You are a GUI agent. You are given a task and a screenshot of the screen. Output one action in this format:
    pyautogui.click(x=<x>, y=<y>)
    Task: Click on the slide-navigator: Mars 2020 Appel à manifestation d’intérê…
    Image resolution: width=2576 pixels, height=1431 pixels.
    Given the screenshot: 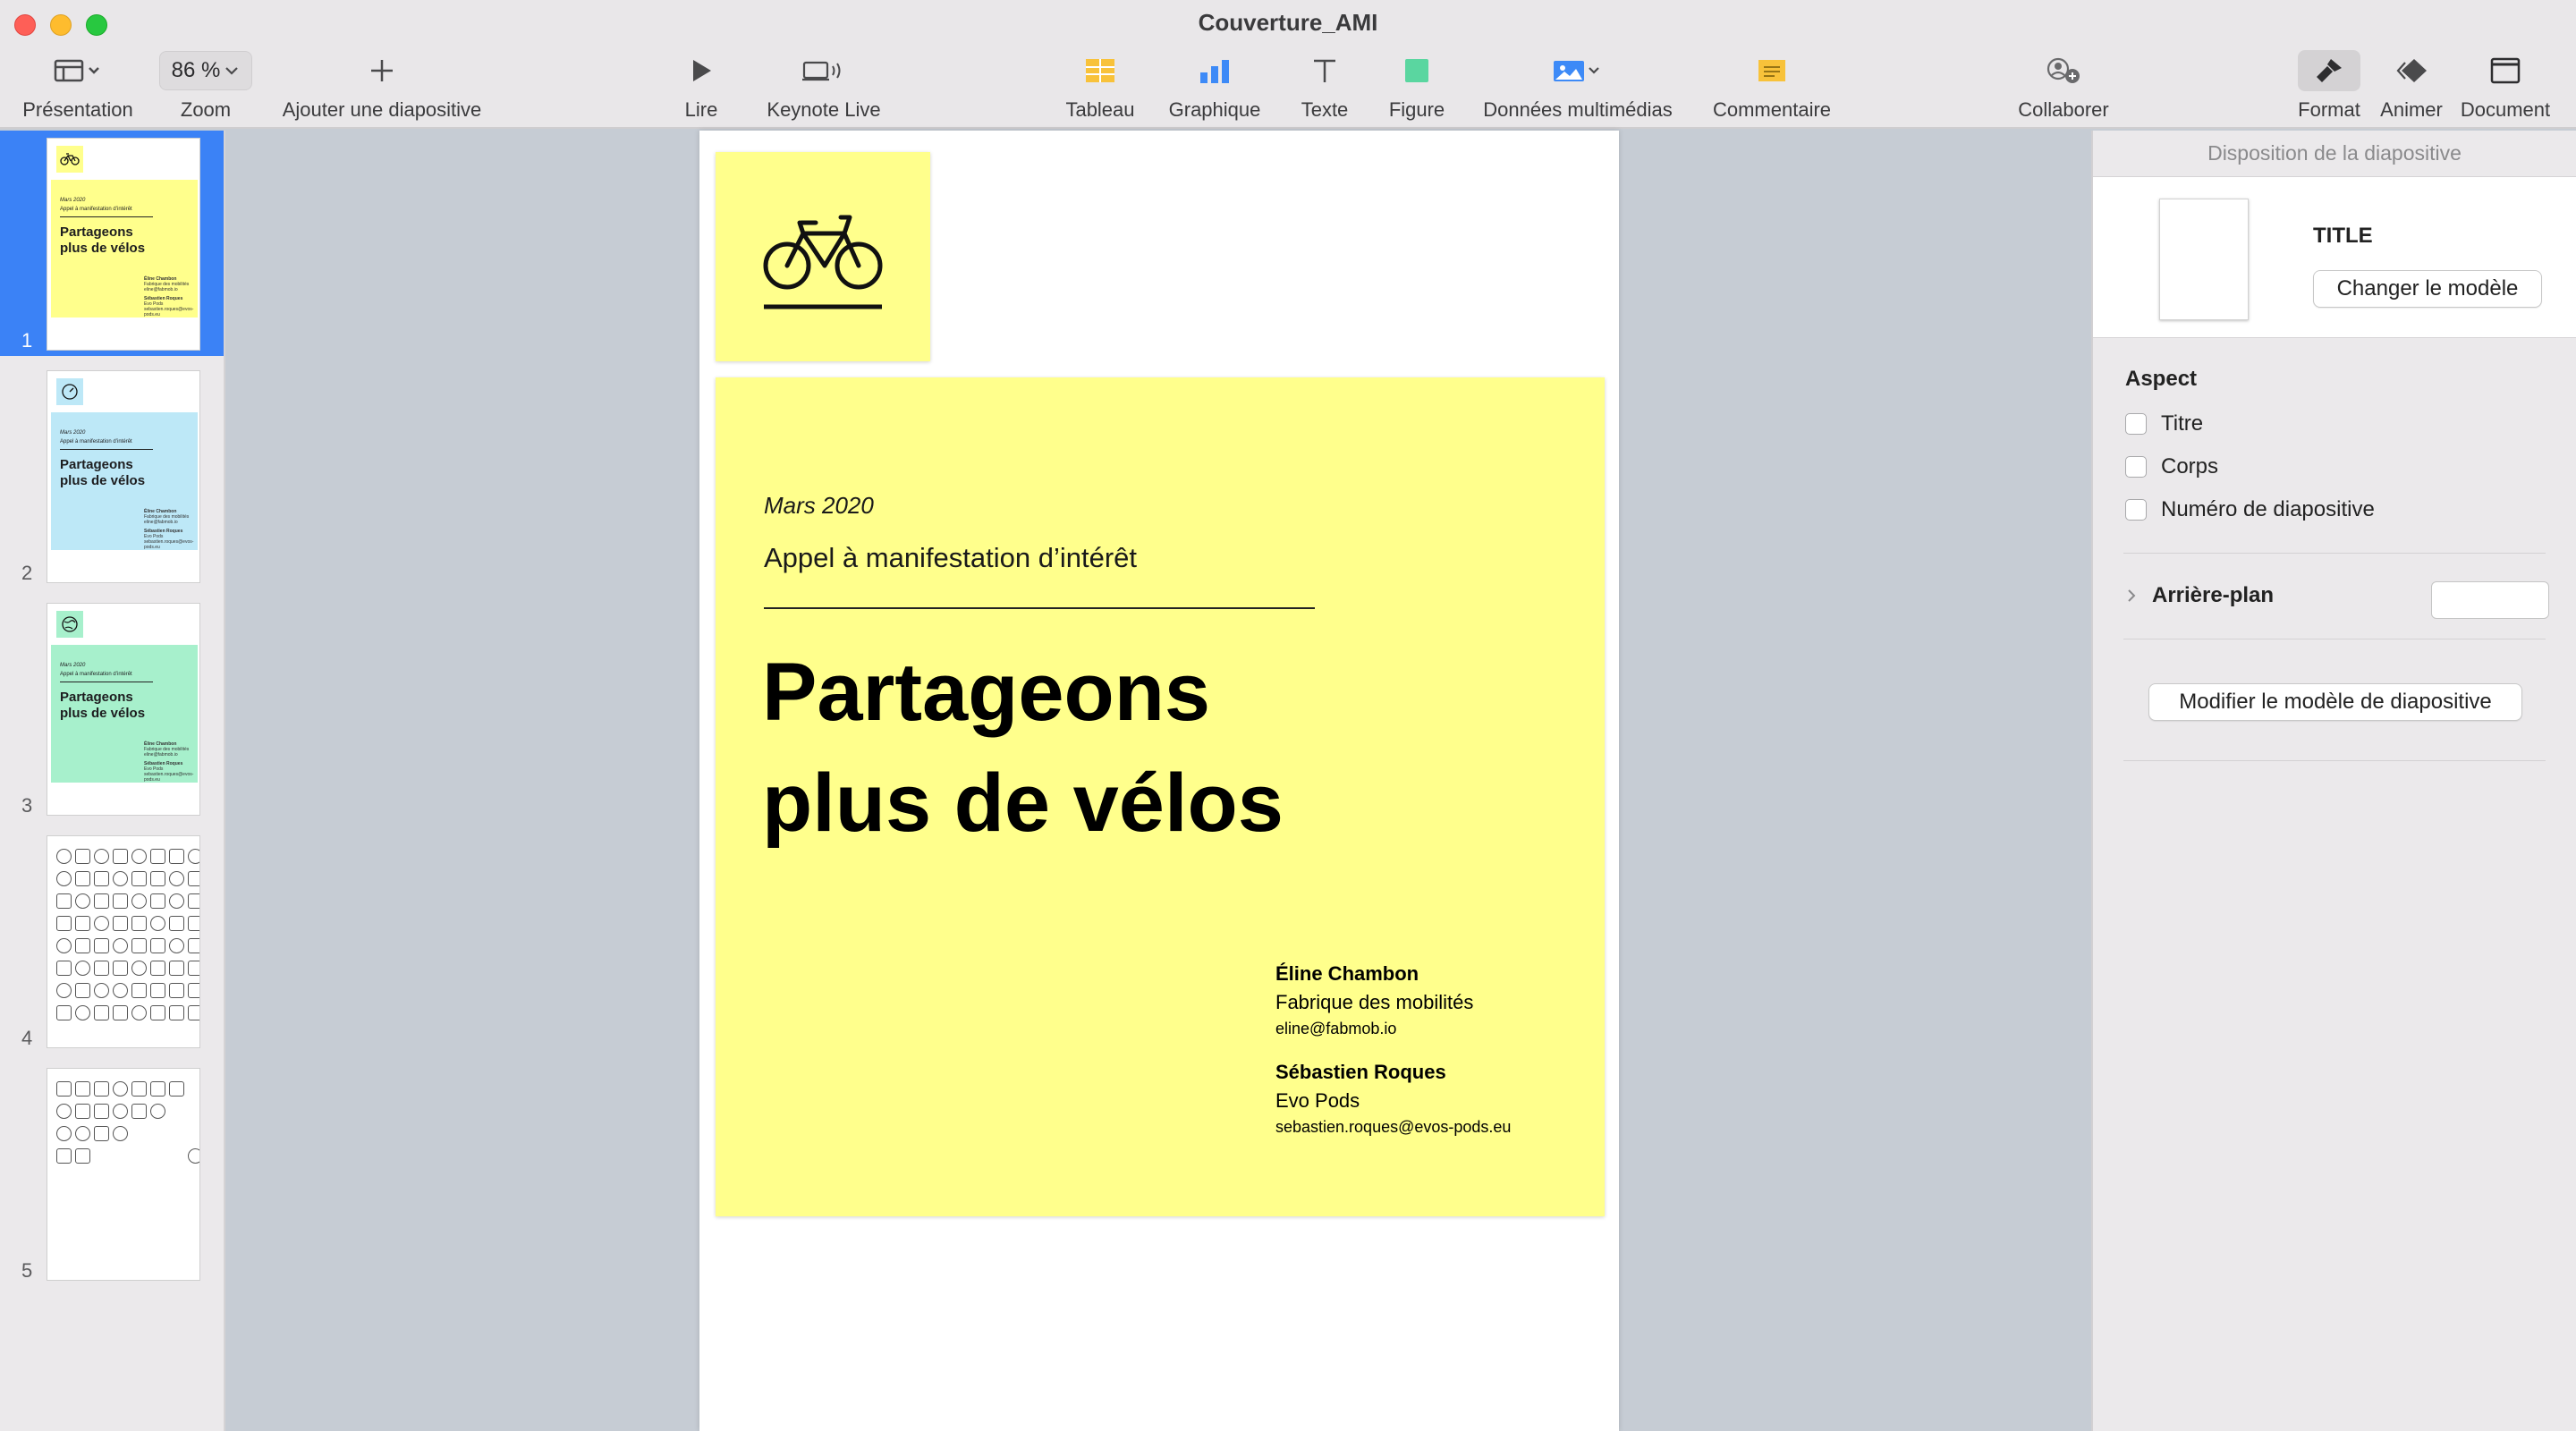 What is the action you would take?
    pyautogui.click(x=112, y=781)
    